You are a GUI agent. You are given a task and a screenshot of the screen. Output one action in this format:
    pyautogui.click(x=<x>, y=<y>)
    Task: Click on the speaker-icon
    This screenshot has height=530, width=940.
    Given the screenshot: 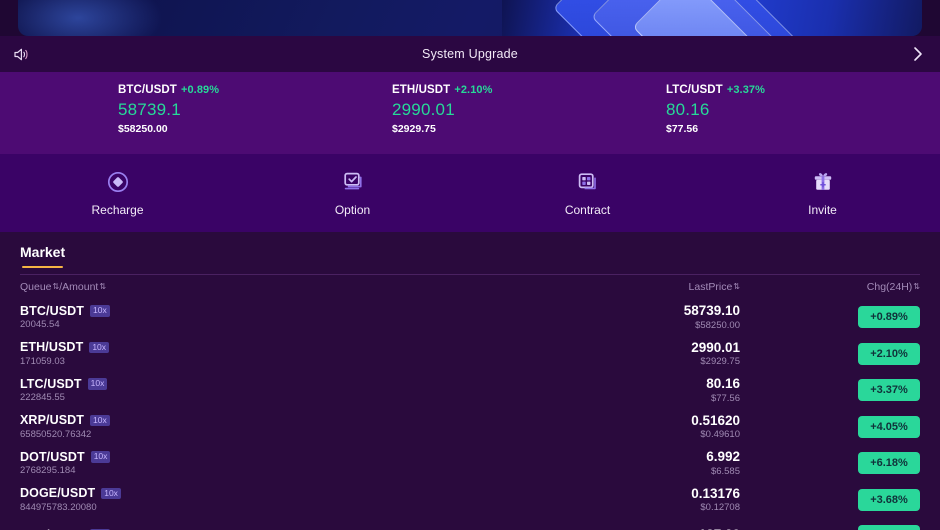 What is the action you would take?
    pyautogui.click(x=21, y=54)
    